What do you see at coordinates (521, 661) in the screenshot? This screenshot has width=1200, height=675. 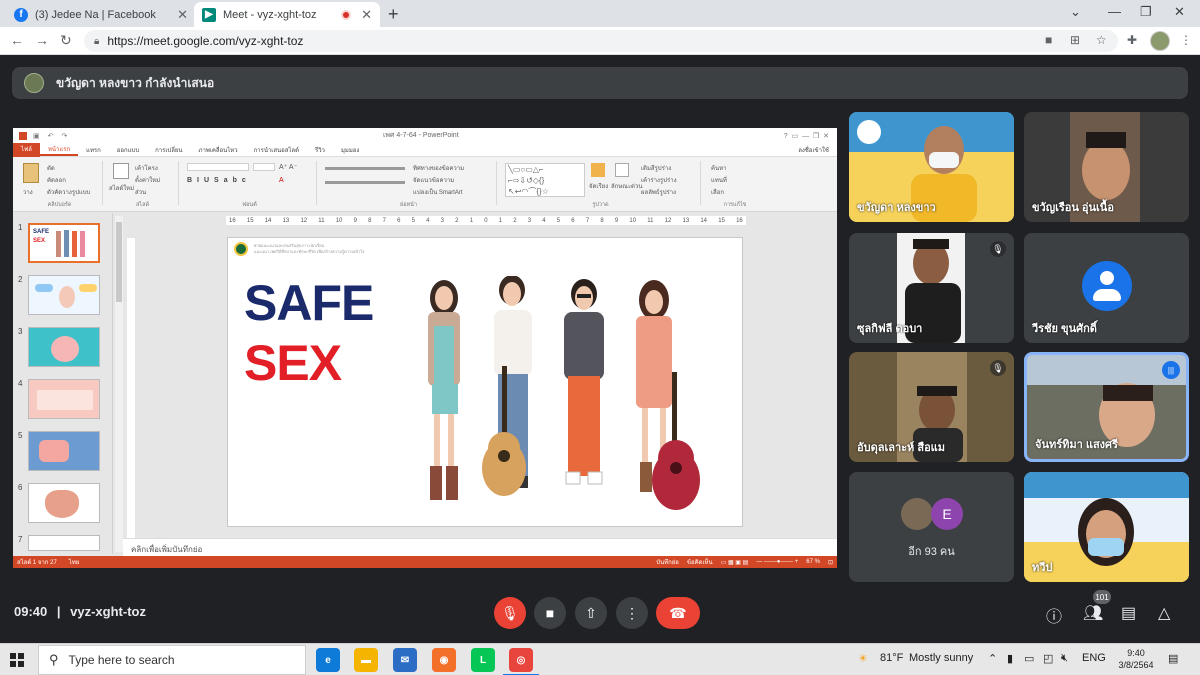 I see `chrome-icon: ◎` at bounding box center [521, 661].